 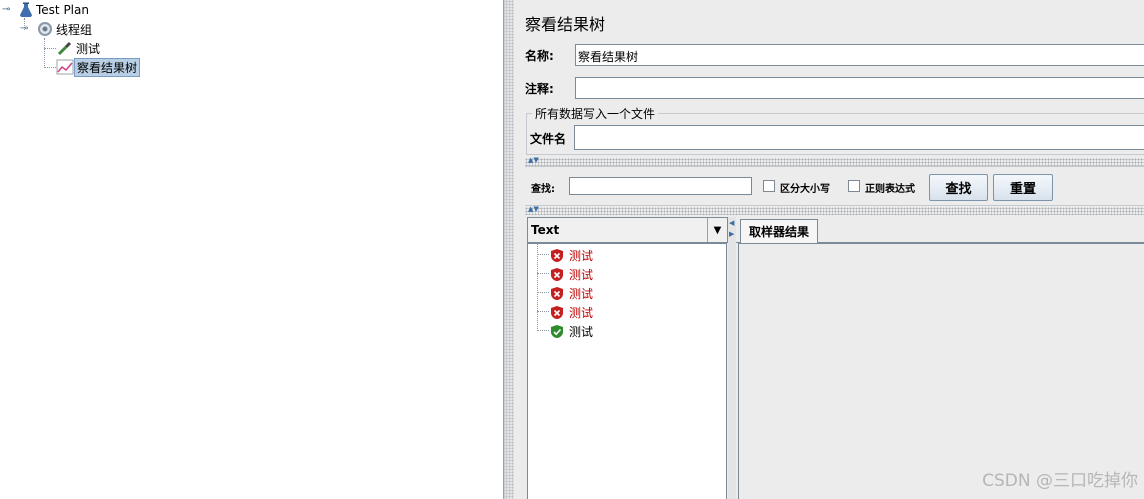 What do you see at coordinates (548, 139) in the screenshot?
I see `filename-label: 文件名` at bounding box center [548, 139].